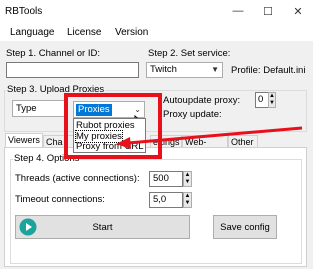 The image size is (320, 269). Describe the element at coordinates (24, 140) in the screenshot. I see `tab-viewers: Viewers` at that location.